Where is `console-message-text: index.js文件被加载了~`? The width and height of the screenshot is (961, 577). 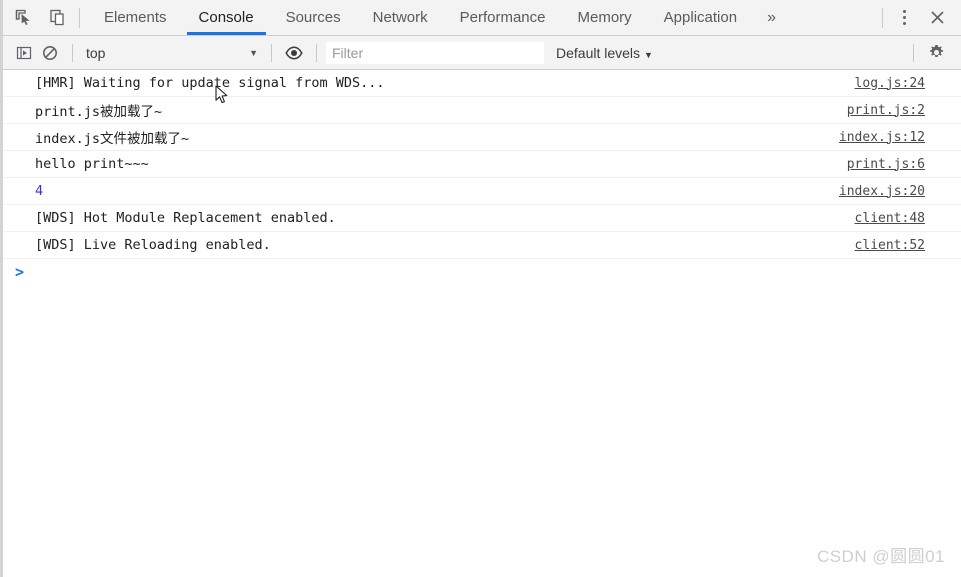
console-message-text: index.js文件被加载了~ is located at coordinates (112, 139).